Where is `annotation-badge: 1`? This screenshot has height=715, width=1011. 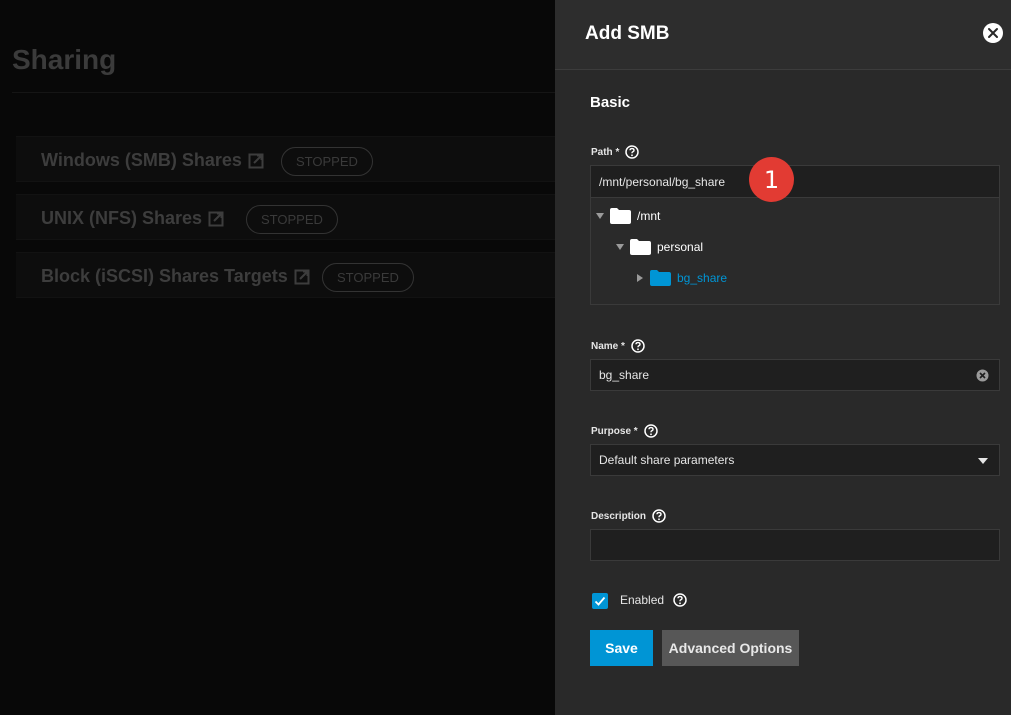
annotation-badge: 1 is located at coordinates (771, 179).